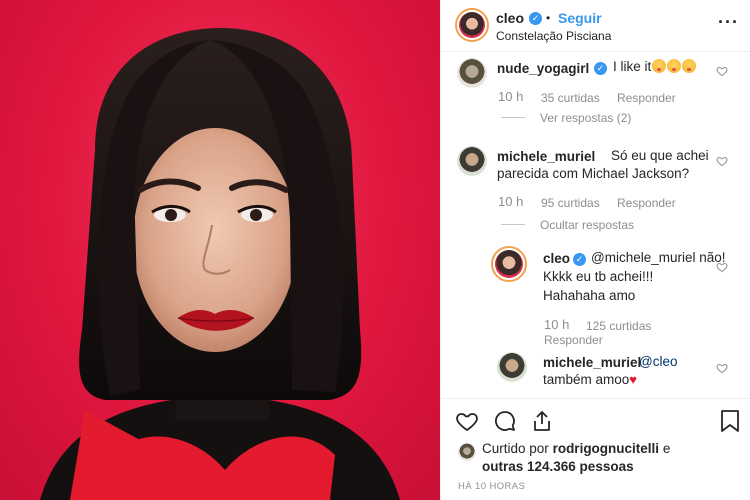  I want to click on reply-time: 10 h, so click(556, 324).